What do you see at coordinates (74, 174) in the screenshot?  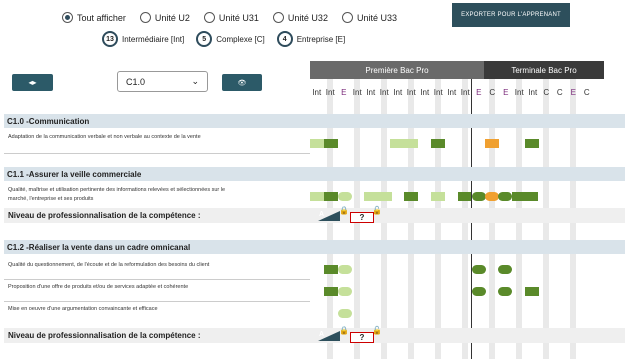 I see `section-title: C1.1 -Assurer la veille commerciale` at bounding box center [74, 174].